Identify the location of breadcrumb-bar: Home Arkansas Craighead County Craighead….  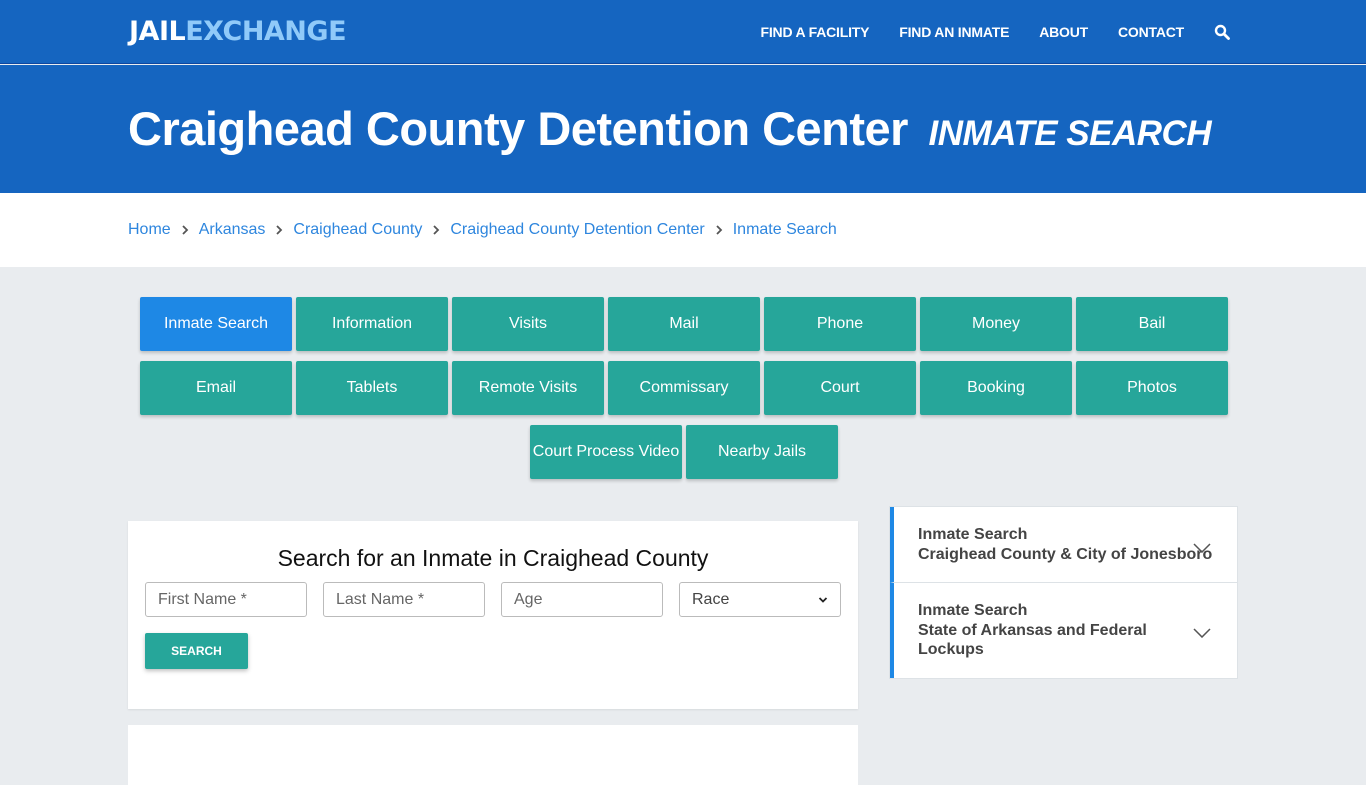
(683, 230).